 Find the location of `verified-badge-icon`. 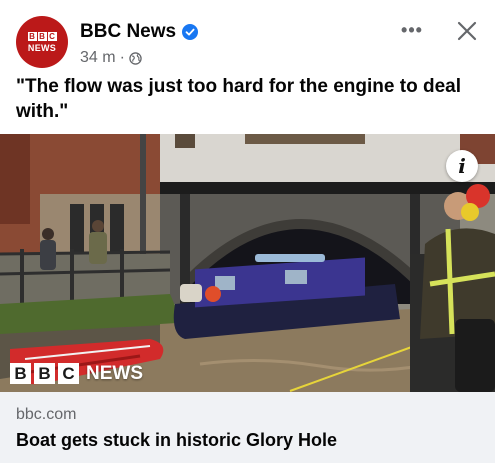

verified-badge-icon is located at coordinates (190, 32).